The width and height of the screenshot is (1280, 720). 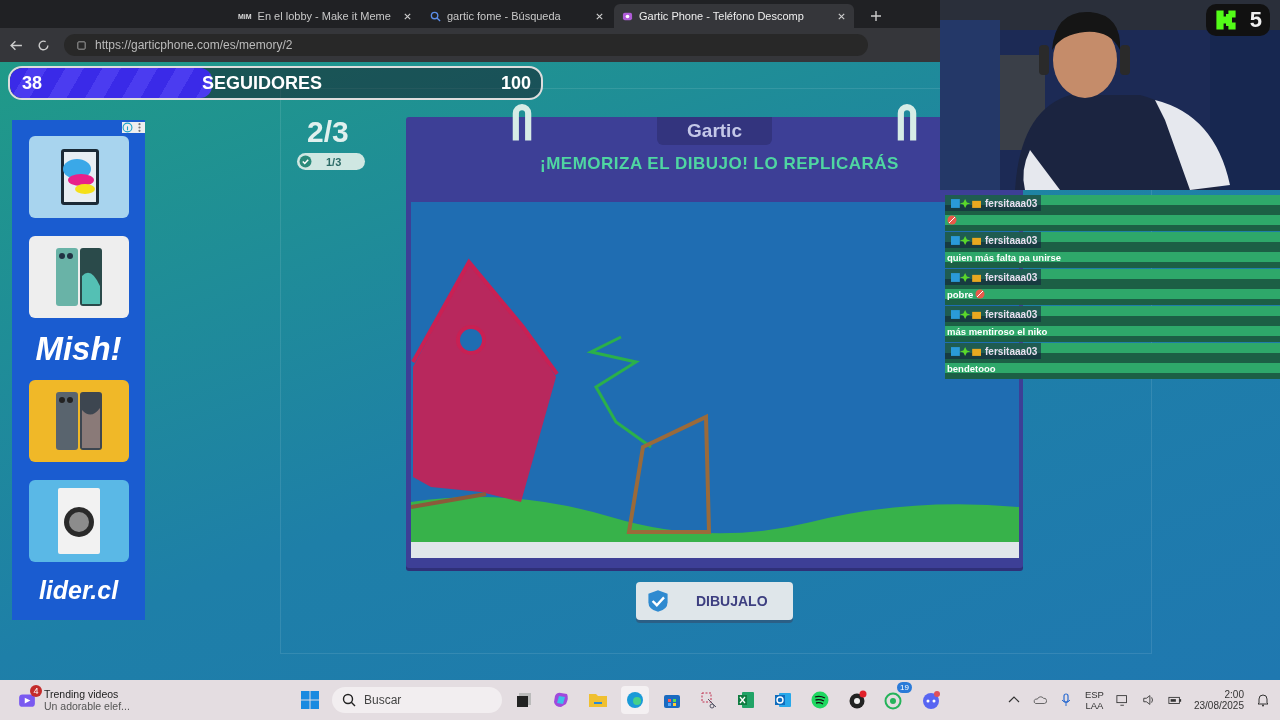 What do you see at coordinates (78, 370) in the screenshot?
I see `ad-banner: Mish! lider.cl` at bounding box center [78, 370].